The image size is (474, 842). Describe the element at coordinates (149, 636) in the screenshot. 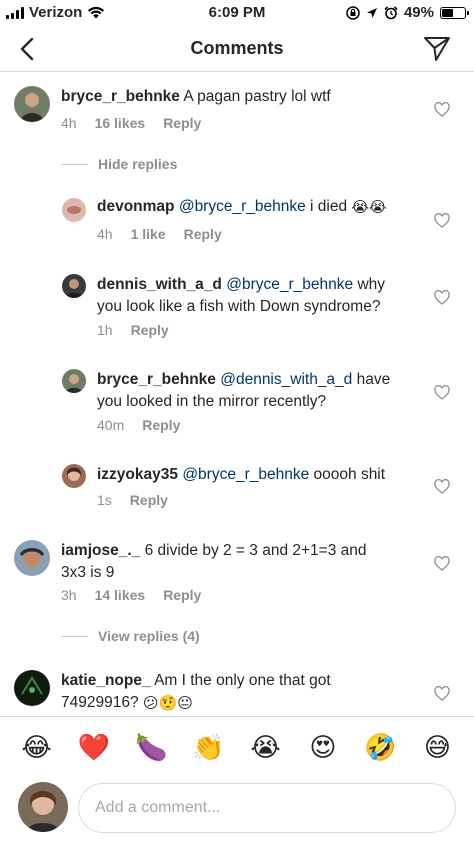

I see `view-replies-label: View replies (4)` at that location.